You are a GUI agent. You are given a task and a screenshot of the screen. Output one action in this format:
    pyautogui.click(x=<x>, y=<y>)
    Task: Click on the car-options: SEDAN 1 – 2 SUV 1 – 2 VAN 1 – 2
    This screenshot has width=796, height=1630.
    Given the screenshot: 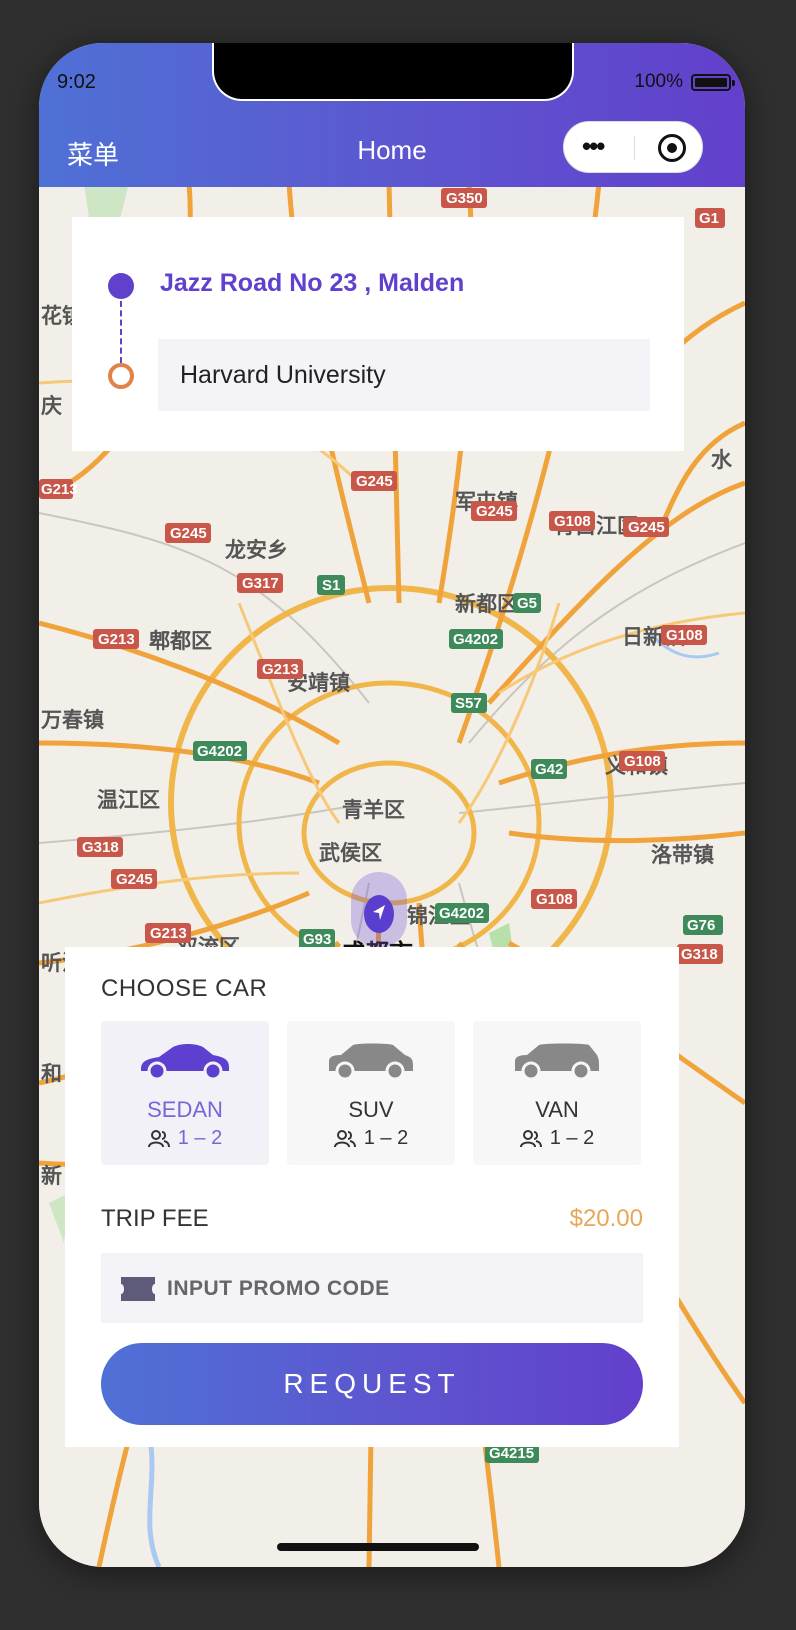 What is the action you would take?
    pyautogui.click(x=371, y=1093)
    